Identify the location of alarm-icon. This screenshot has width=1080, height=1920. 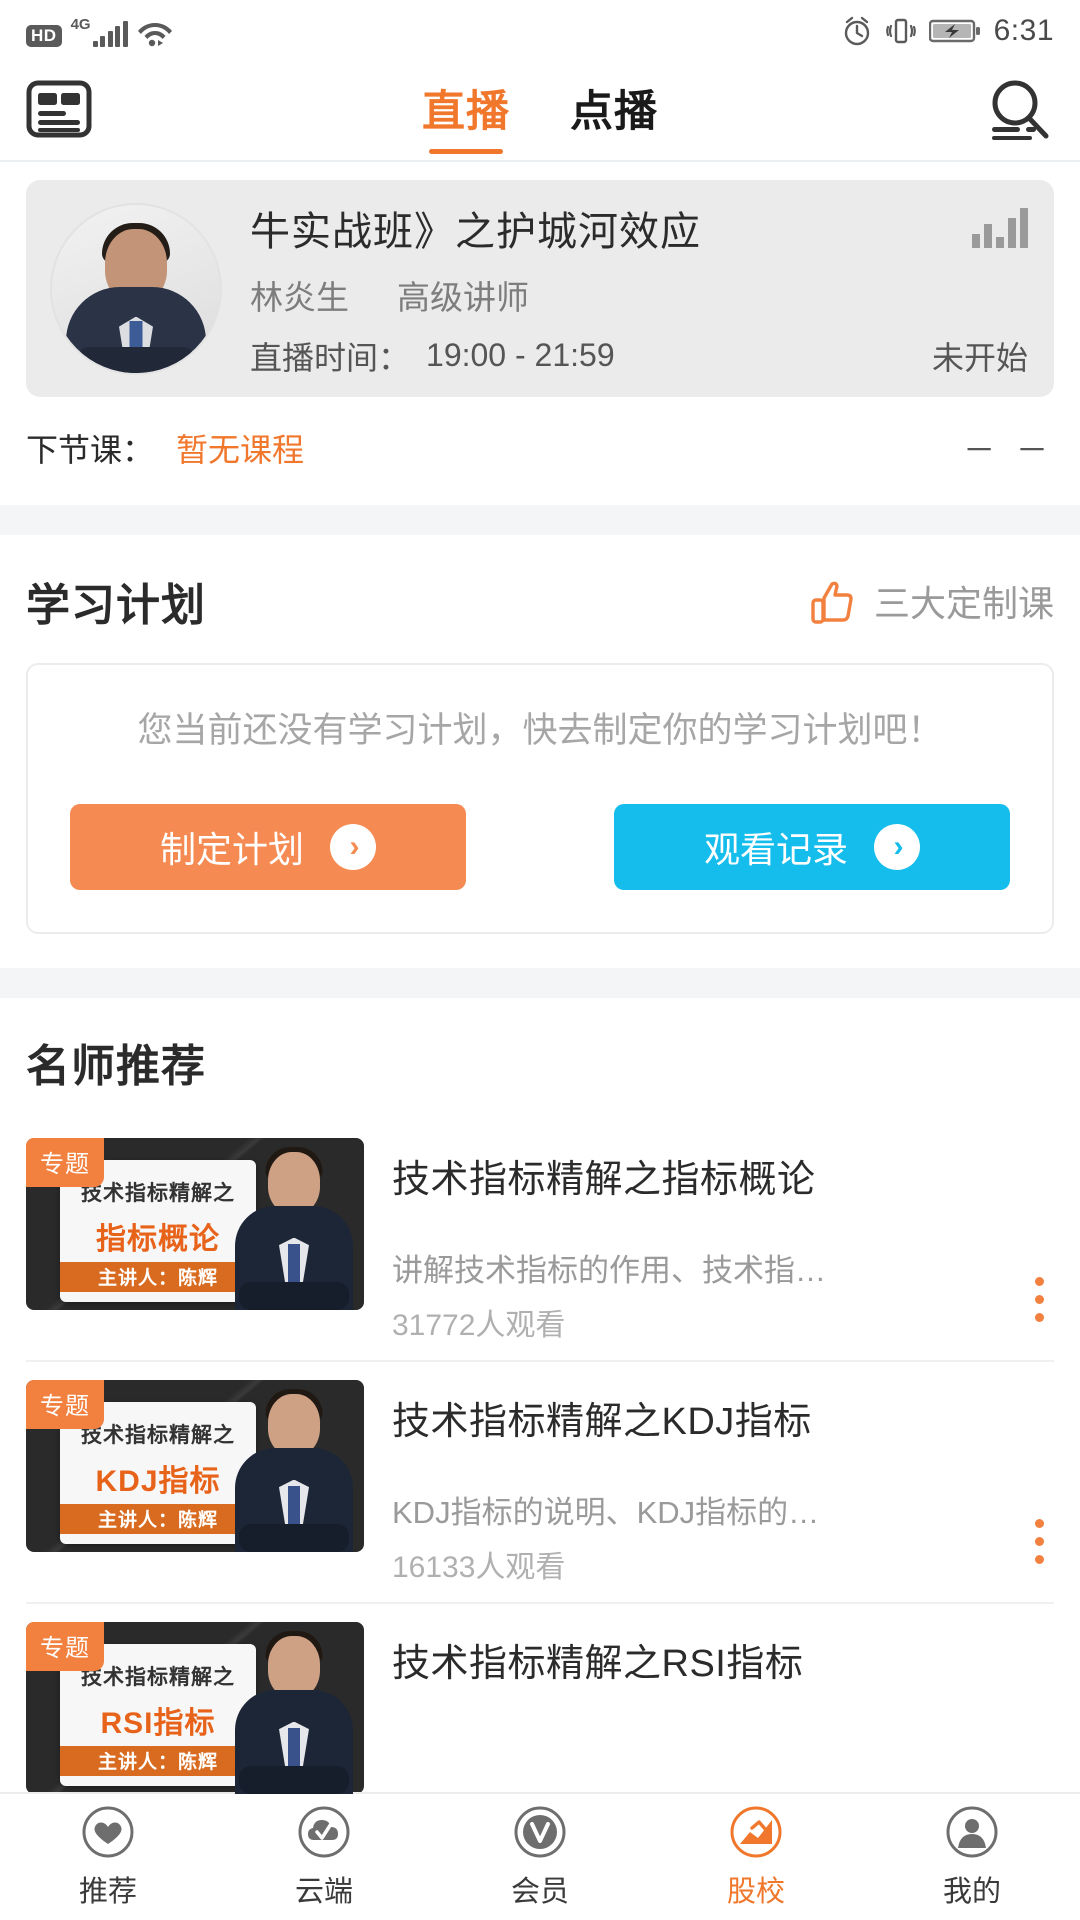
(856, 31).